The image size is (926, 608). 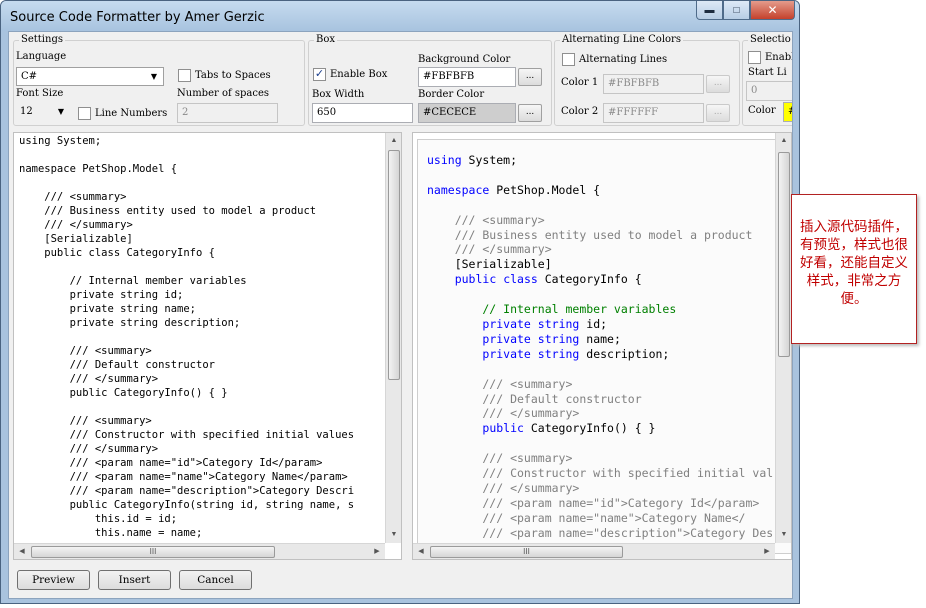 What do you see at coordinates (489, 160) in the screenshot?
I see `code-token: System;` at bounding box center [489, 160].